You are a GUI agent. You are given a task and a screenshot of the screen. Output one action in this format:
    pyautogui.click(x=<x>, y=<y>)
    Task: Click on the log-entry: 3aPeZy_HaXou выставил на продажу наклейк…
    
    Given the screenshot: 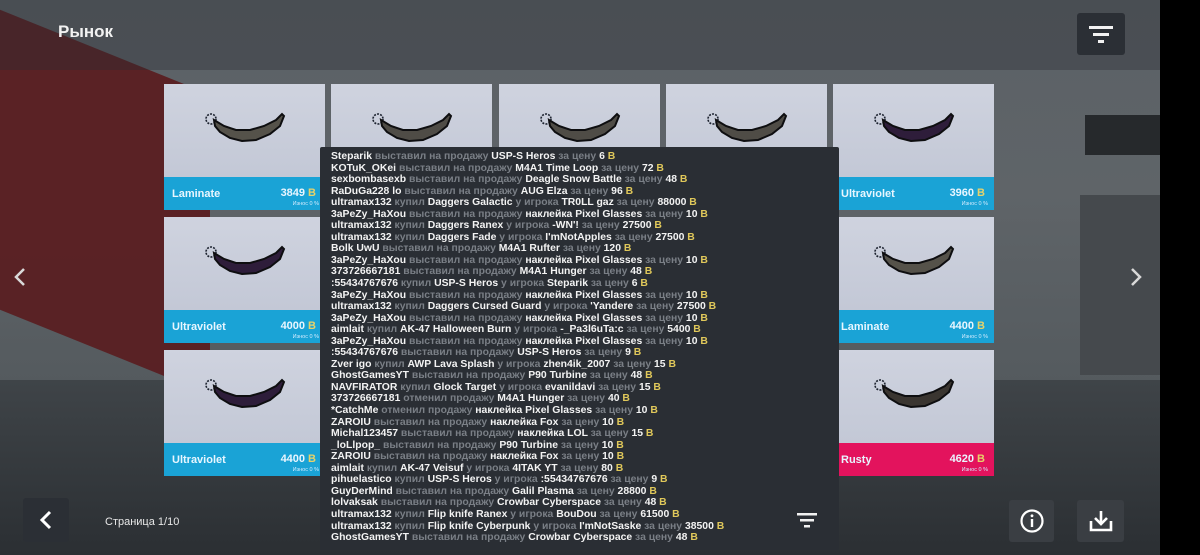 What is the action you would take?
    pyautogui.click(x=581, y=319)
    